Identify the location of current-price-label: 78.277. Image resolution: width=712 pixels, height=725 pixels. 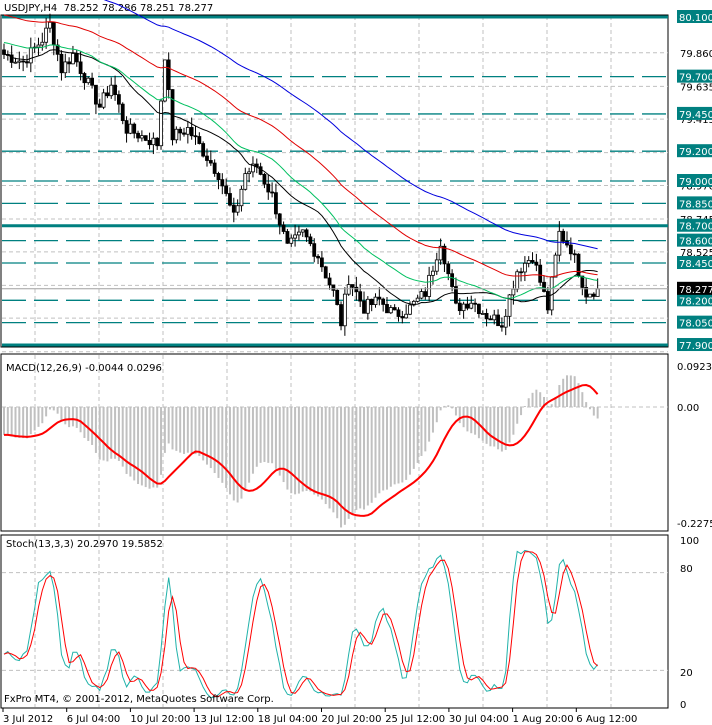
(695, 290).